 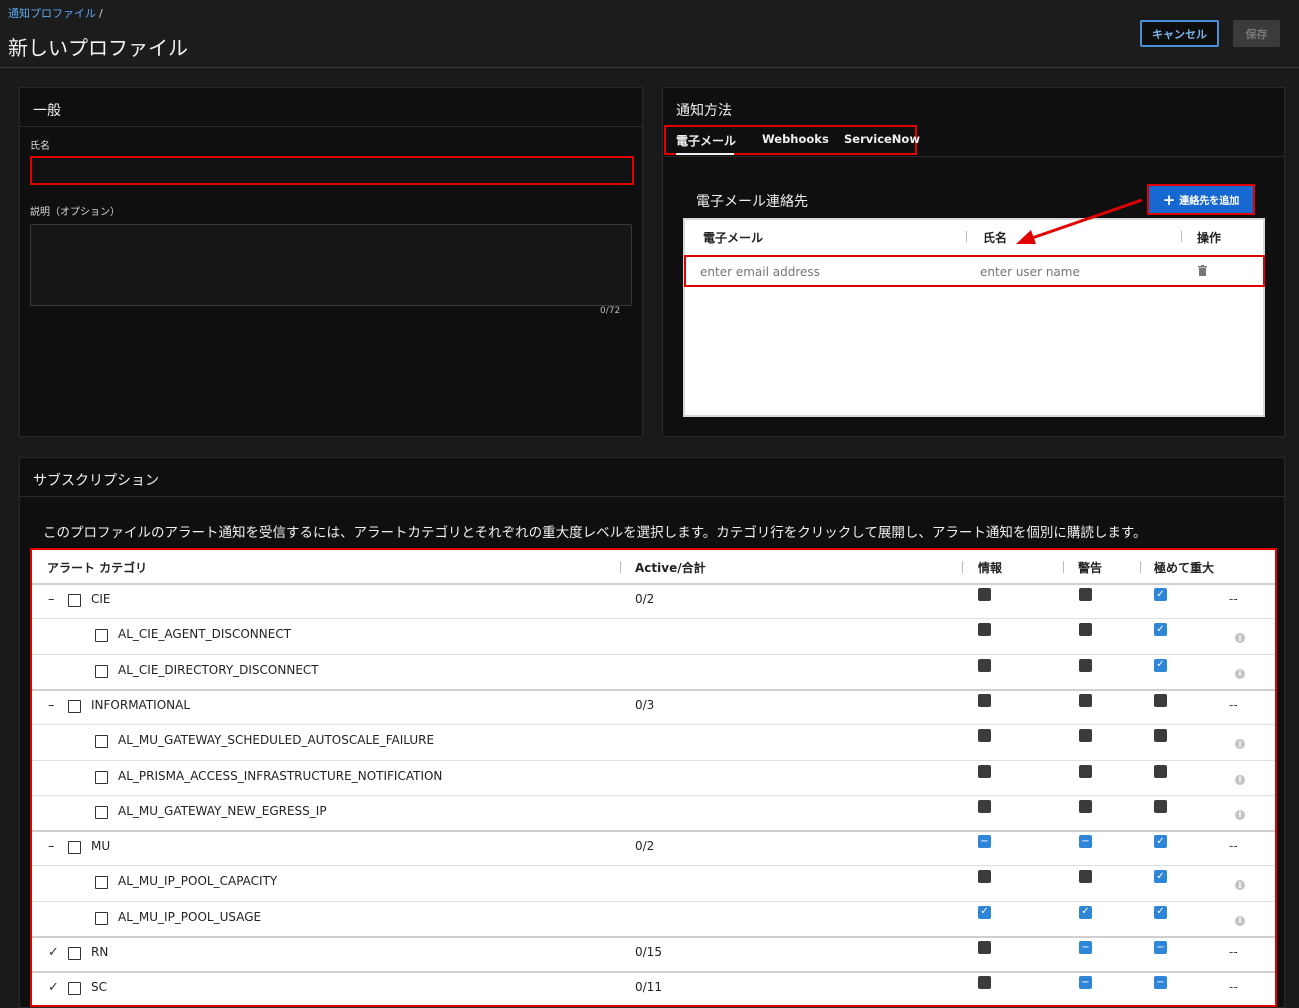 What do you see at coordinates (648, 952) in the screenshot?
I see `active-total-count: 0/15` at bounding box center [648, 952].